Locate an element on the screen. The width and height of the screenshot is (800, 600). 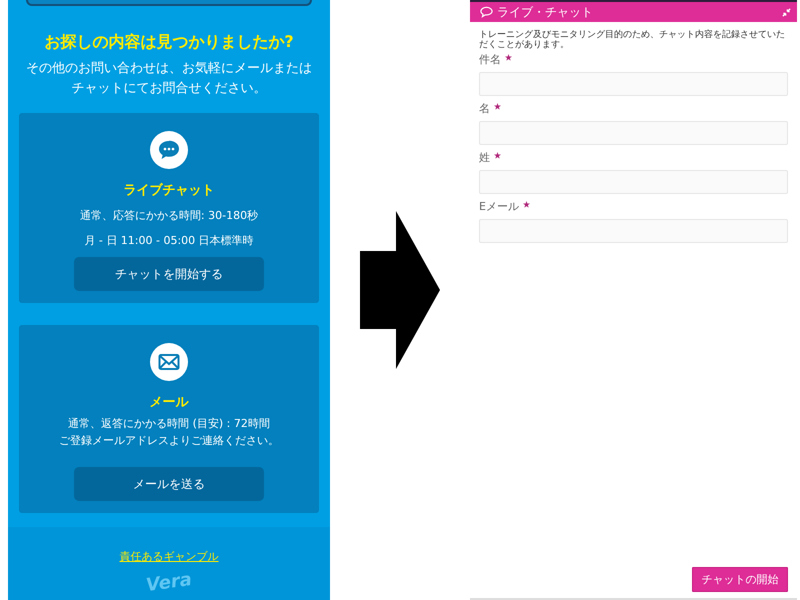
help-intro: その他のお問い合わせは、お気軽にメールまたはチャットにてお問合せください。 is located at coordinates (169, 79).